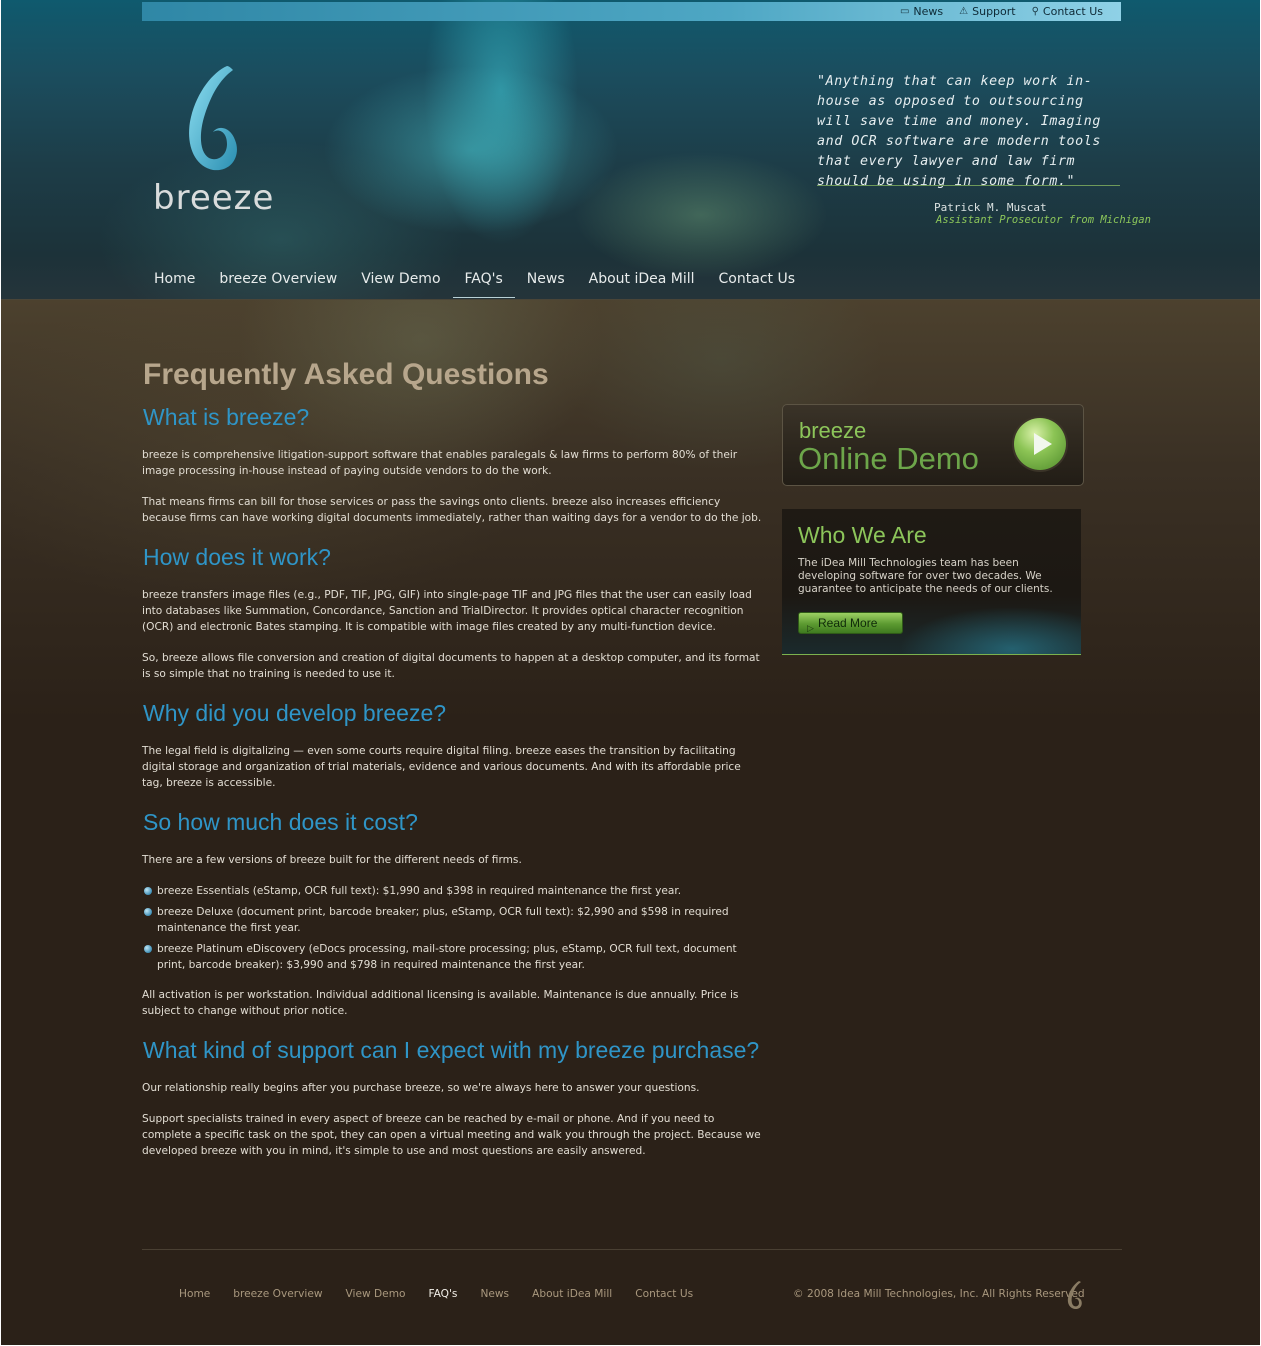  Describe the element at coordinates (1043, 220) in the screenshot. I see `quote-author-role: Assistant Prosecutor from Michigan` at that location.